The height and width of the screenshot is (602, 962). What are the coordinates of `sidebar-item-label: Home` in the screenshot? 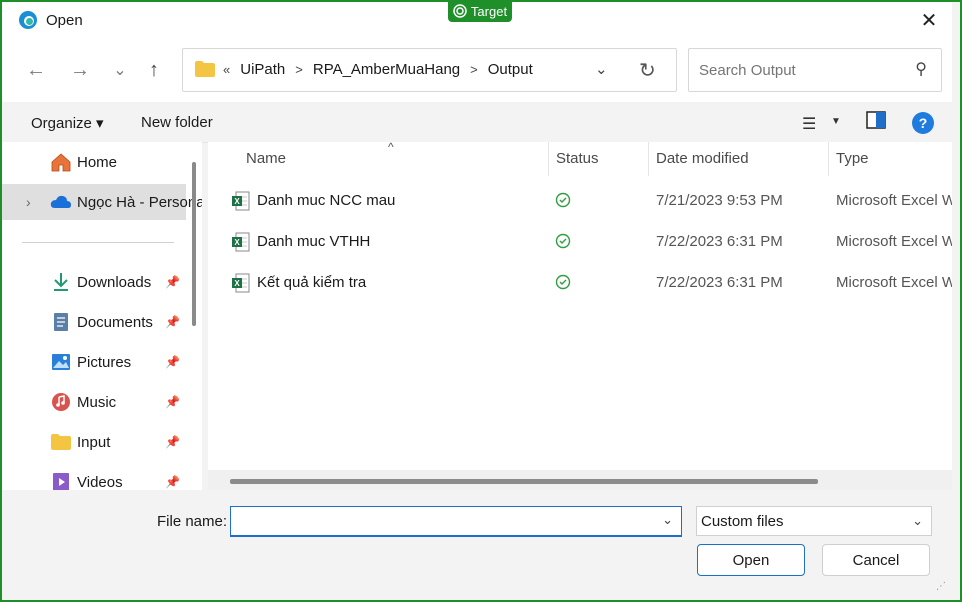 It's located at (97, 162).